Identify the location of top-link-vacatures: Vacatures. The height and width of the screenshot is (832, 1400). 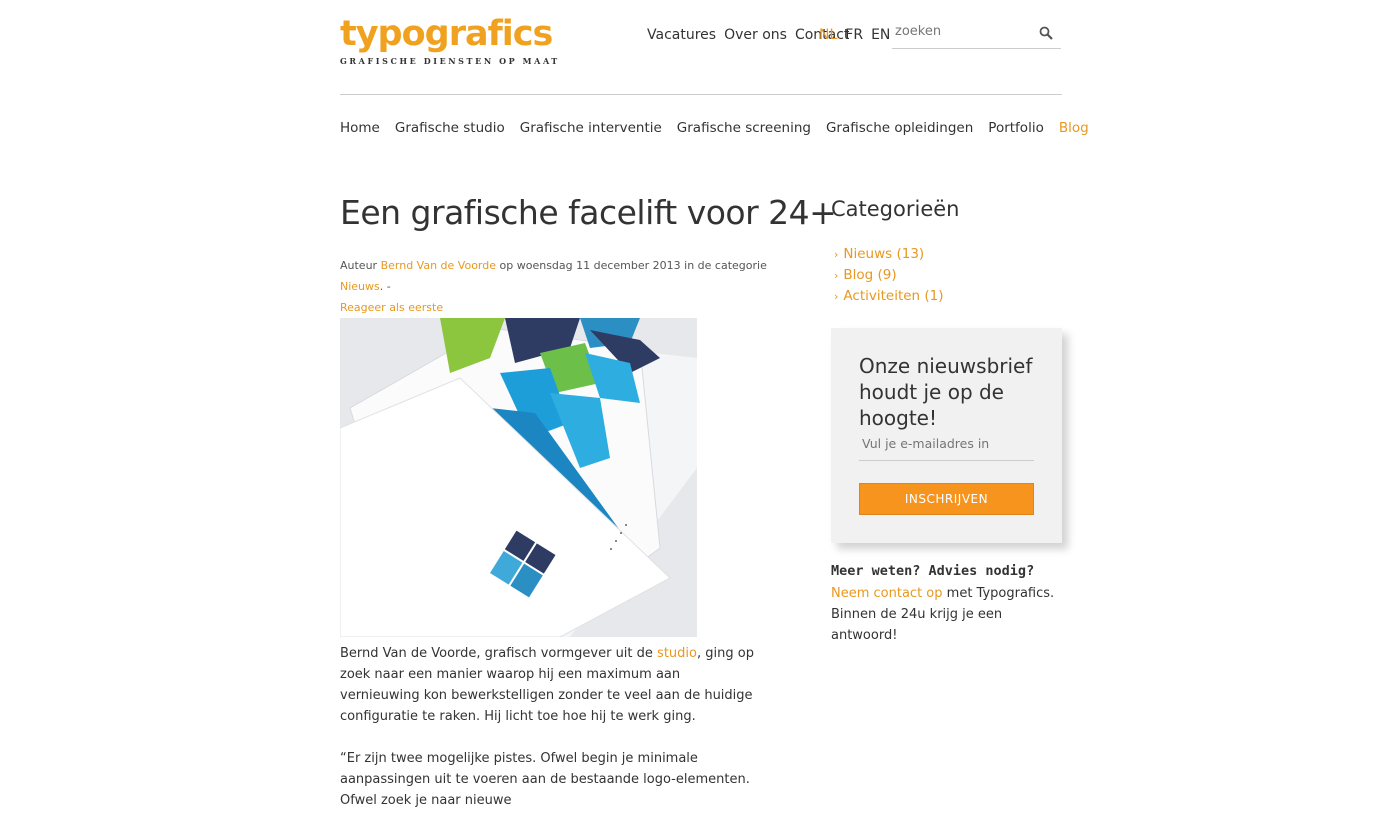
(681, 35).